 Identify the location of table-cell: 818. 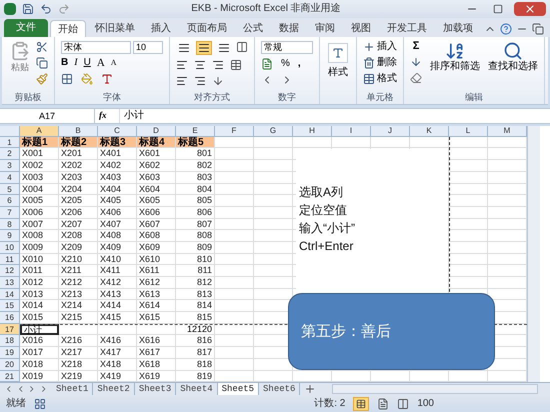
(195, 364).